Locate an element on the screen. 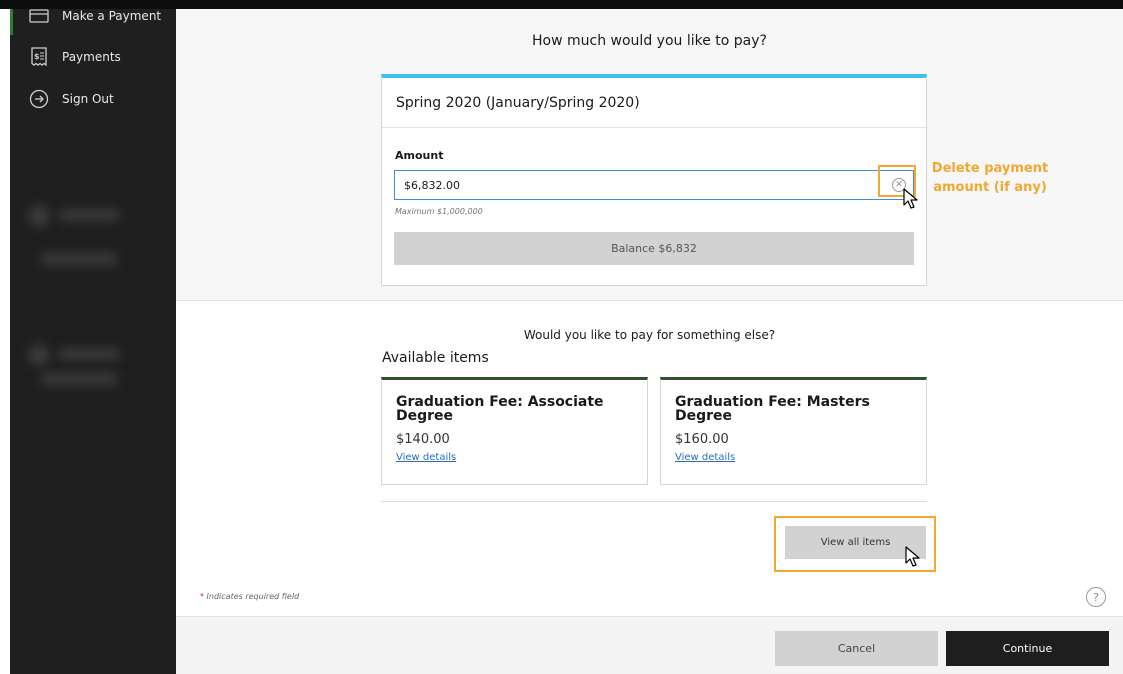 The image size is (1123, 674). sidebar-item-label: Payments is located at coordinates (91, 57).